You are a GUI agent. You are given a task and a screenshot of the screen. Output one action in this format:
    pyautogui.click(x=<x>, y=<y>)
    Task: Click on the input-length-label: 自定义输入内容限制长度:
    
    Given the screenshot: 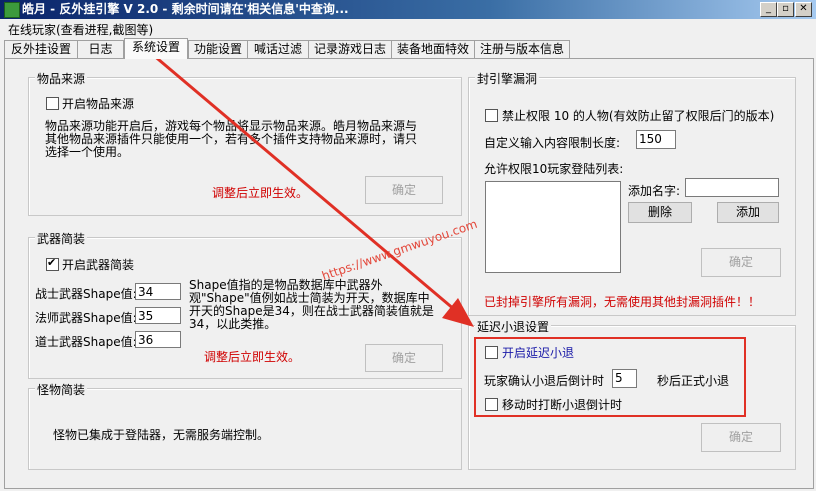 What is the action you would take?
    pyautogui.click(x=552, y=143)
    